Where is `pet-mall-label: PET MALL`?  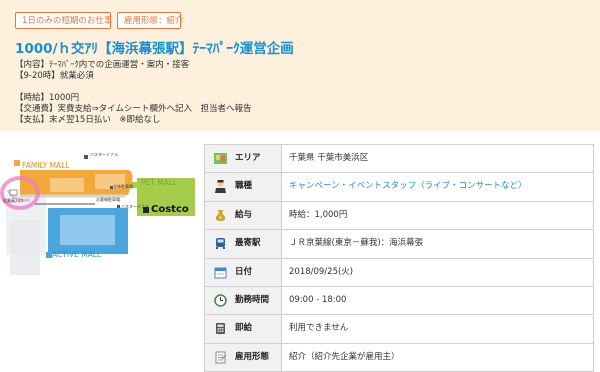 pet-mall-label: PET MALL is located at coordinates (159, 182).